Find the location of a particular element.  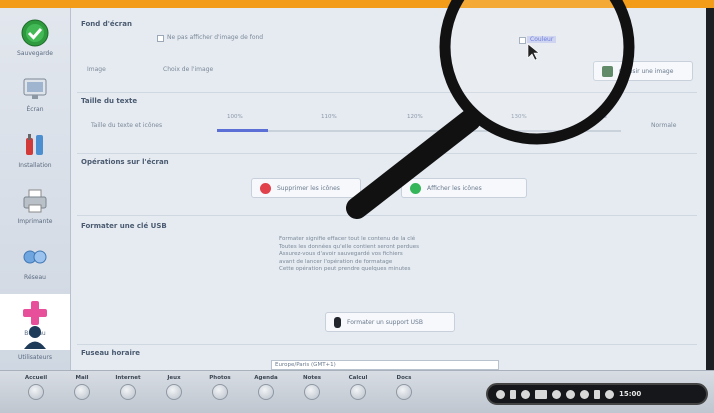

color-checkbox is located at coordinates (522, 40).